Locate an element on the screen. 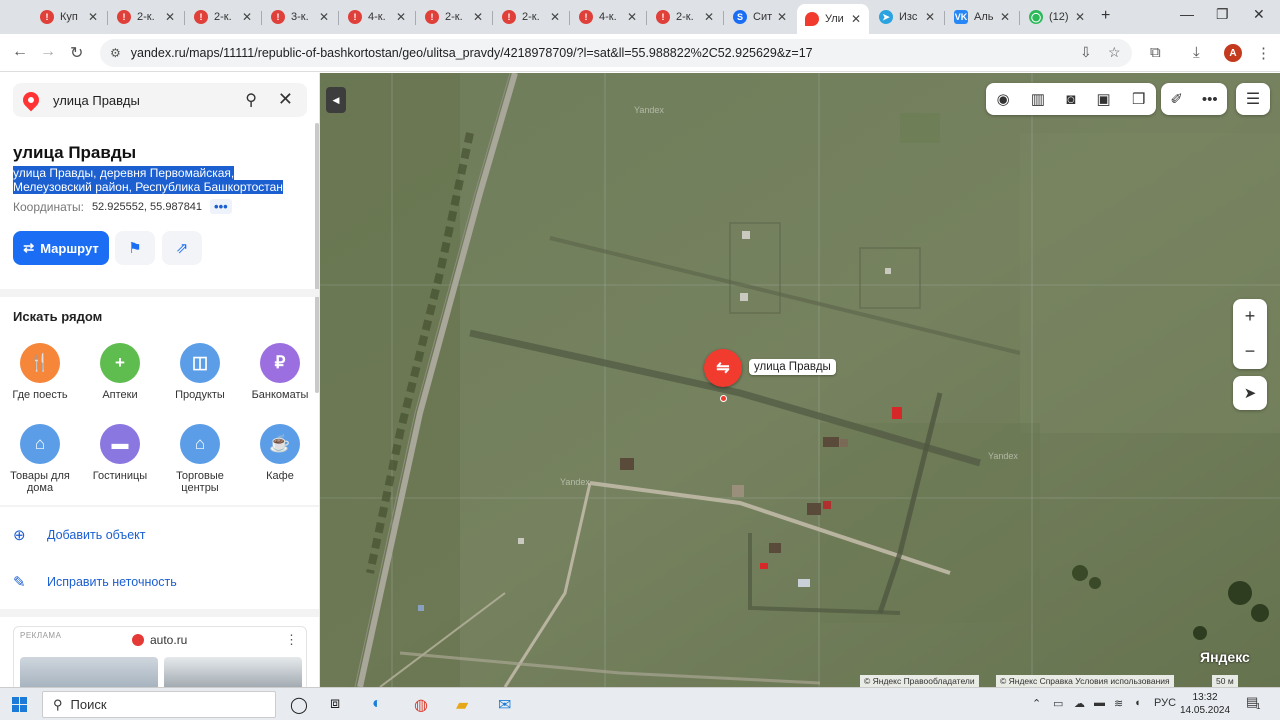 The image size is (1280, 720). tab-3: ! 2-к. ✕ is located at coordinates (223, 17).